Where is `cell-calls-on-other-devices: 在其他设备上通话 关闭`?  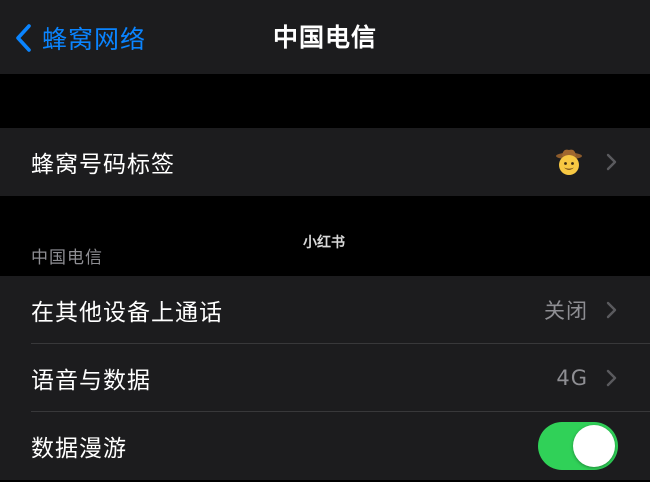 cell-calls-on-other-devices: 在其他设备上通话 关闭 is located at coordinates (325, 310).